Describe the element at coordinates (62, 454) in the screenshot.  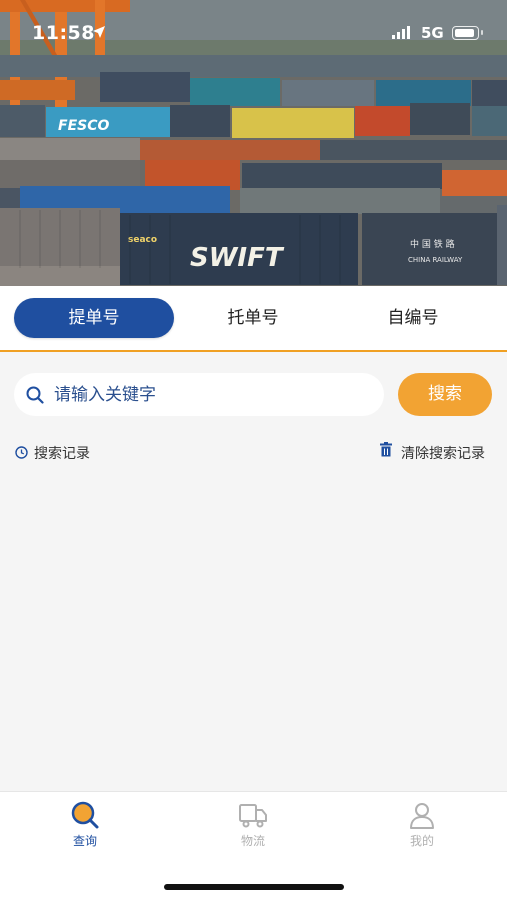
I see `search-history-label: 搜索记录` at that location.